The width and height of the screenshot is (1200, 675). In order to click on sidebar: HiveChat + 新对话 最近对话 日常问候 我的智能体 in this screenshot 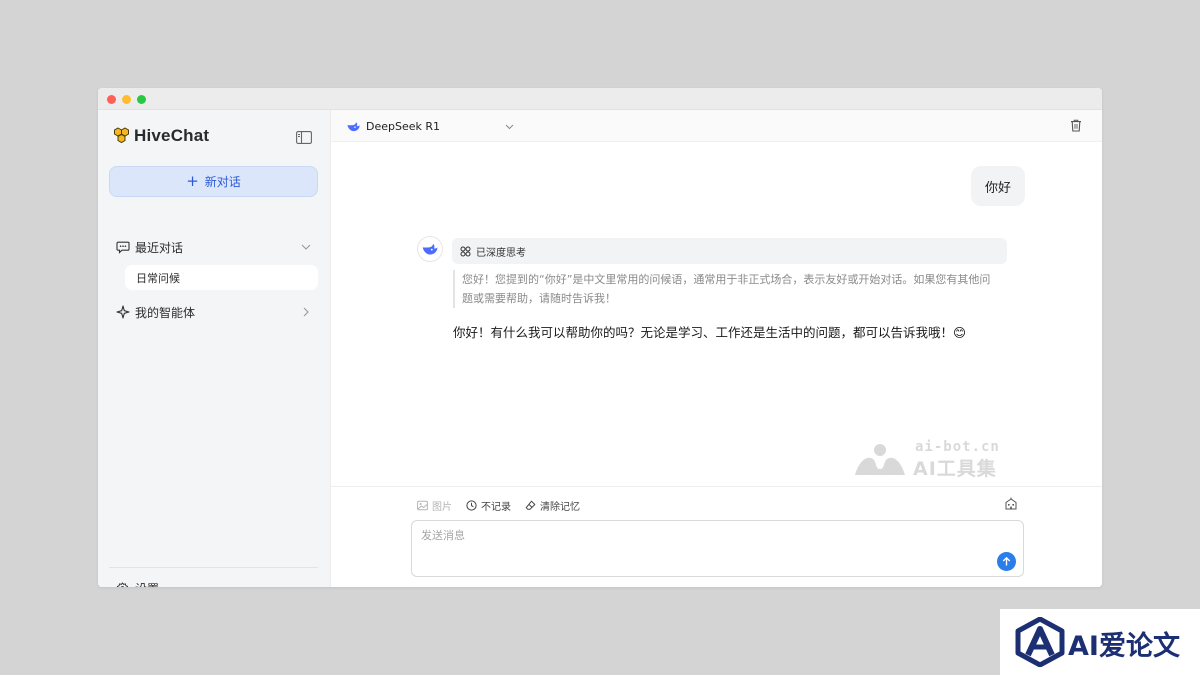, I will do `click(214, 348)`.